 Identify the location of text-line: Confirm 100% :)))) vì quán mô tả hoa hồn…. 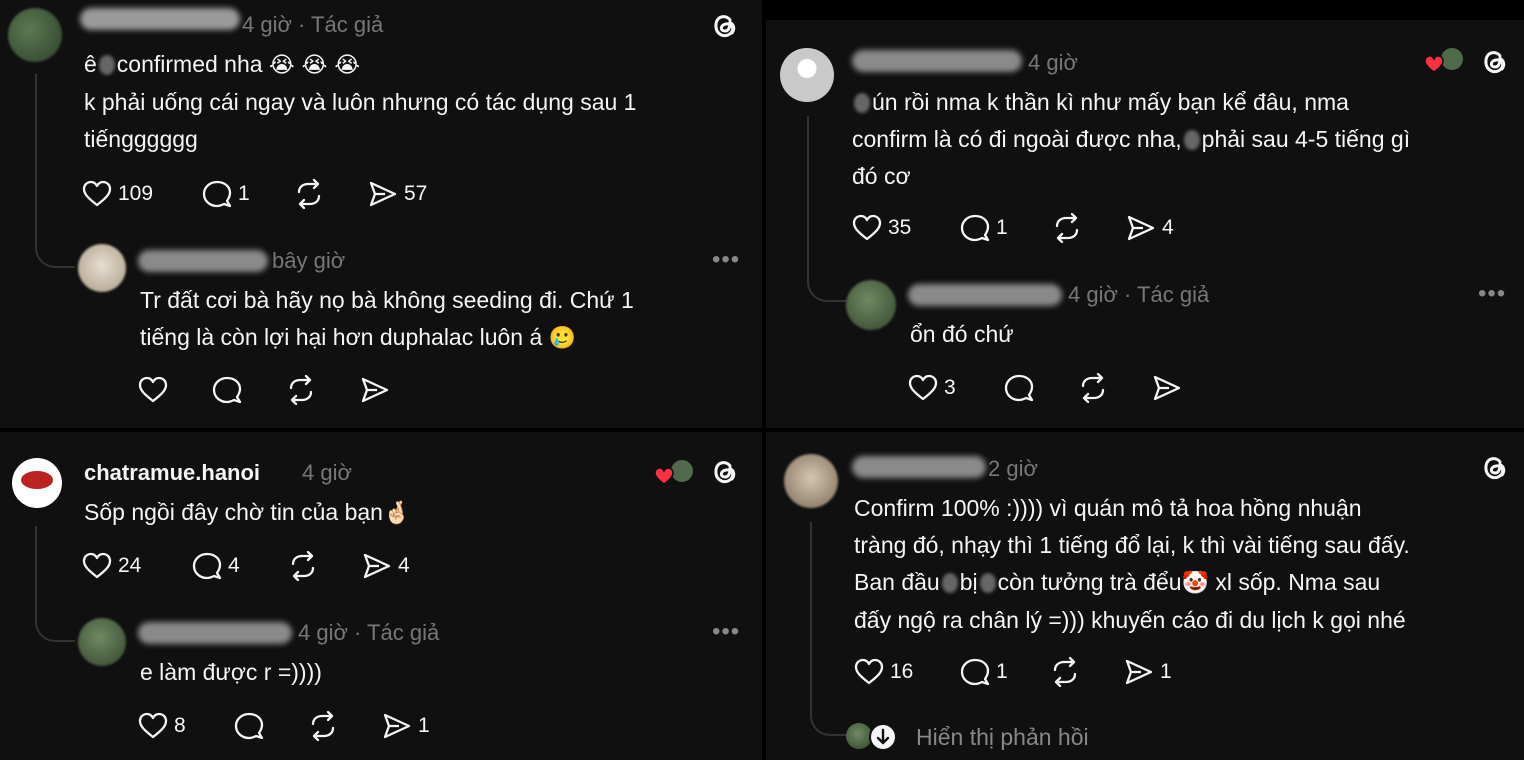
(1108, 508).